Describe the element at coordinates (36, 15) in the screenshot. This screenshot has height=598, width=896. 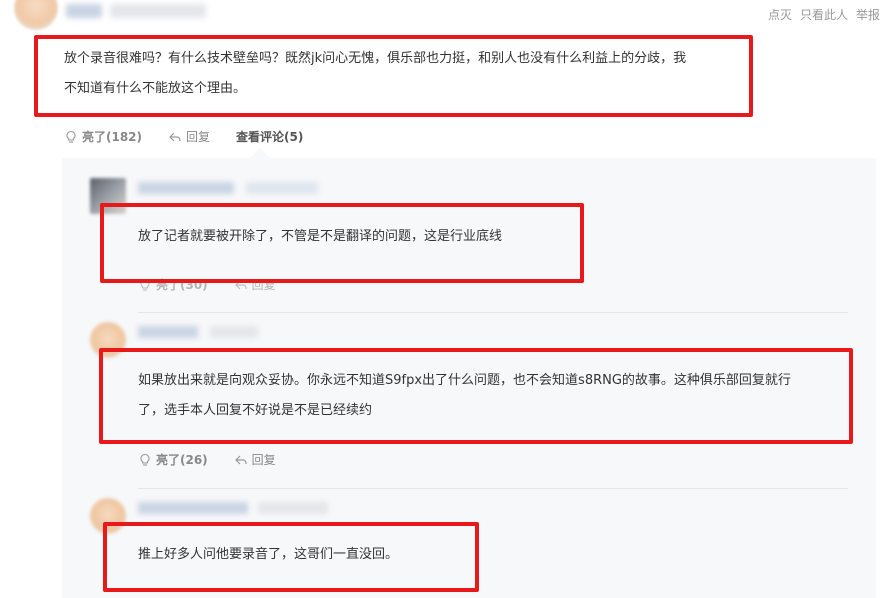
I see `avatar` at that location.